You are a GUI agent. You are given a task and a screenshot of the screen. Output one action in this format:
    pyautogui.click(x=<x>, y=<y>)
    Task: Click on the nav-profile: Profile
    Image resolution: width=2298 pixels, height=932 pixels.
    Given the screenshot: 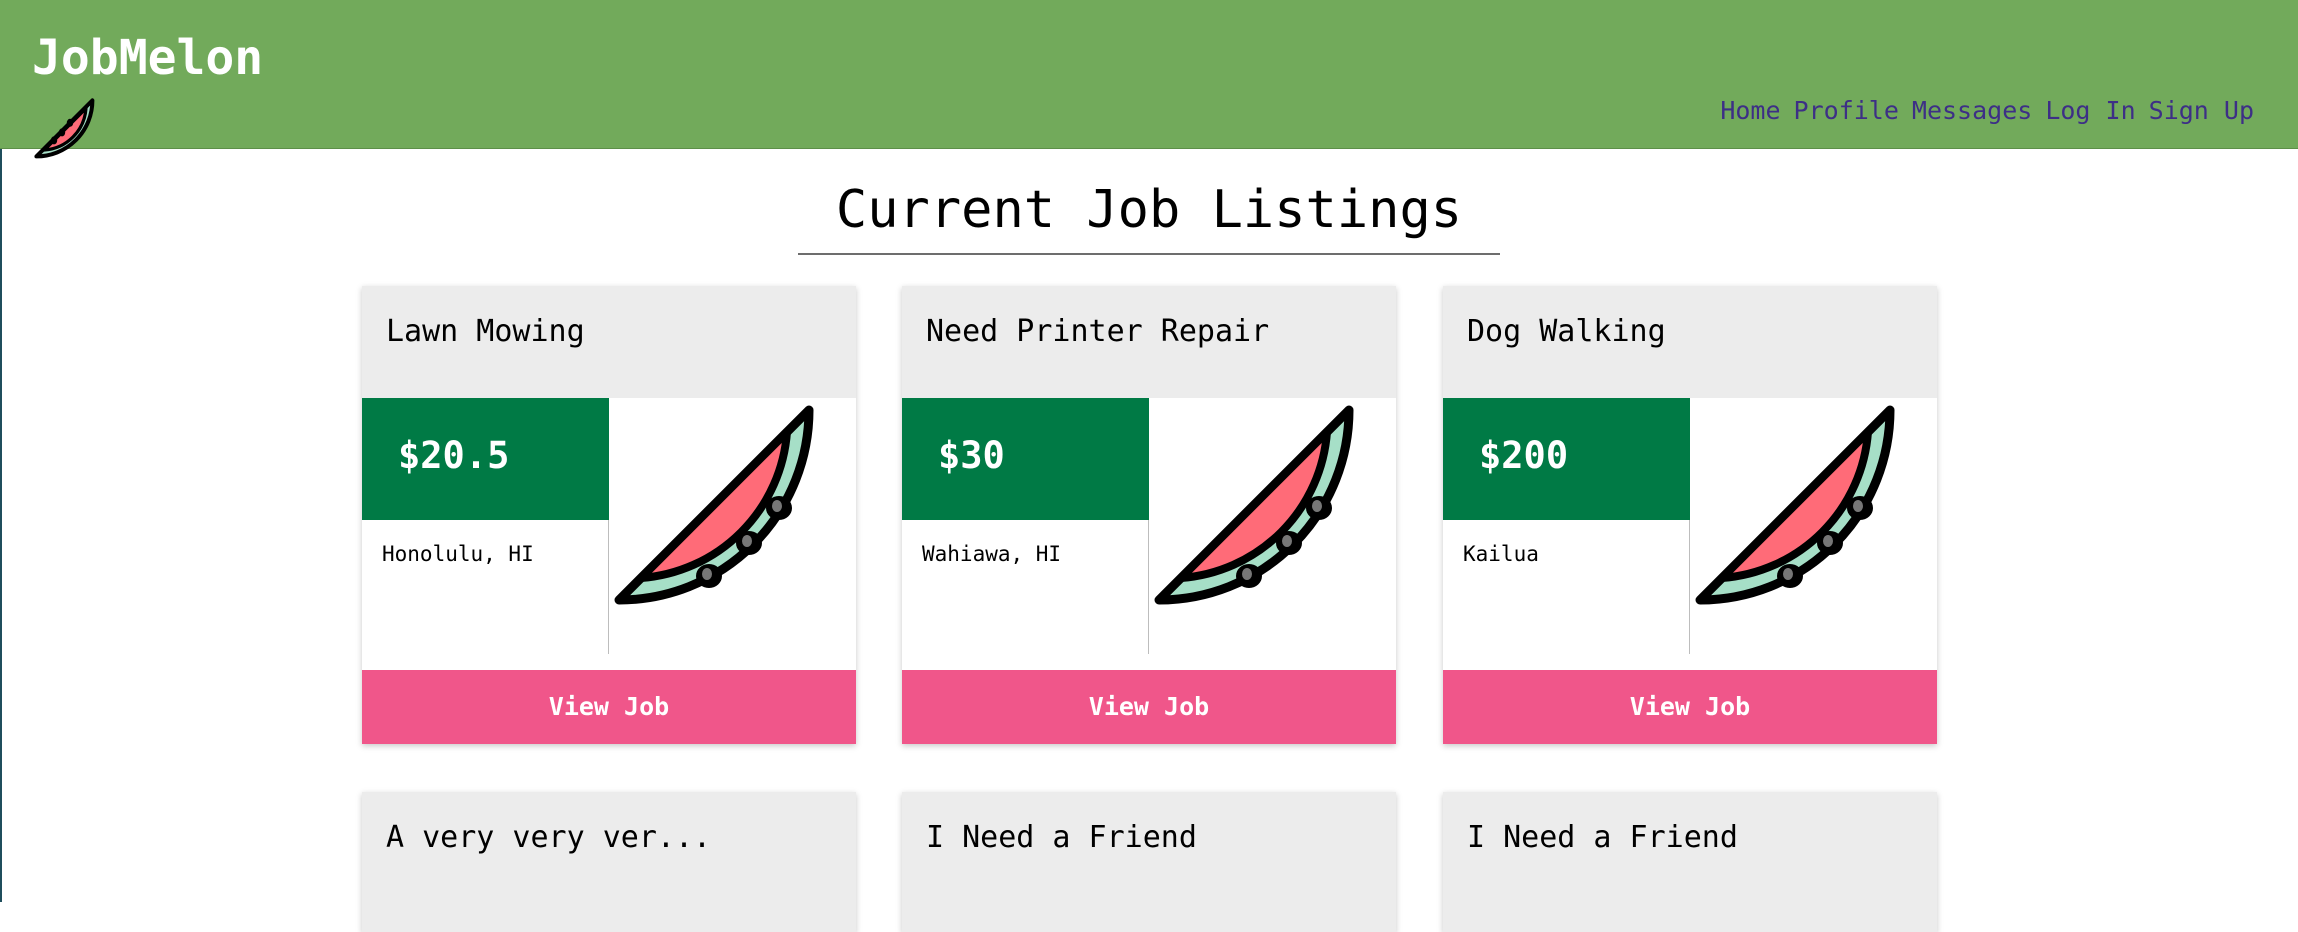 What is the action you would take?
    pyautogui.click(x=1846, y=110)
    